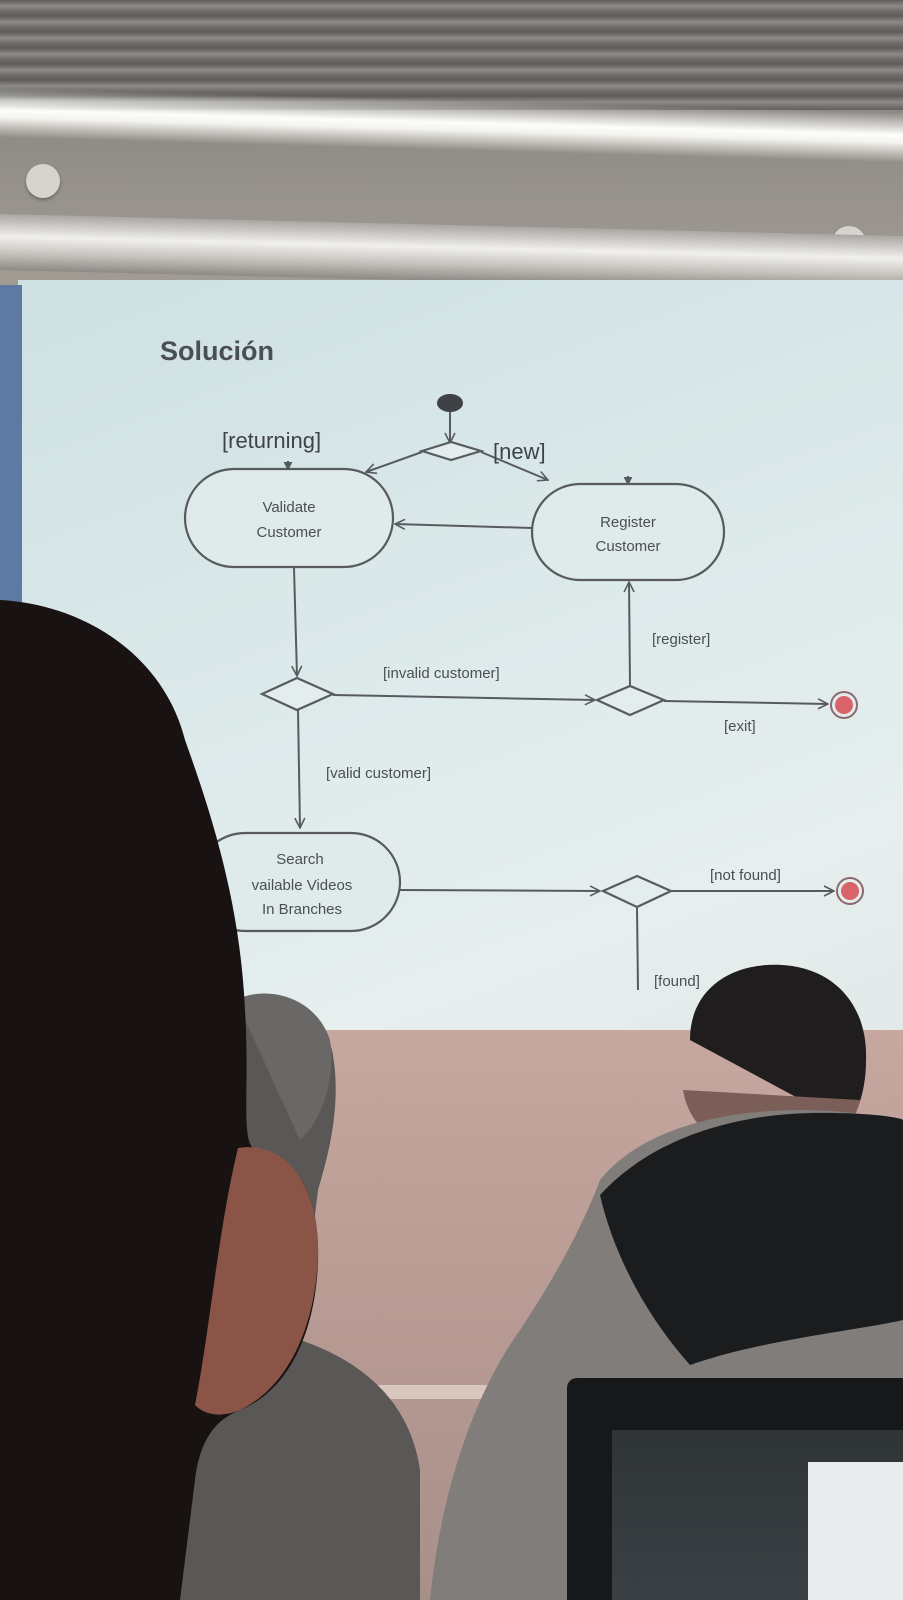  I want to click on laptop-document-window, so click(855, 1531).